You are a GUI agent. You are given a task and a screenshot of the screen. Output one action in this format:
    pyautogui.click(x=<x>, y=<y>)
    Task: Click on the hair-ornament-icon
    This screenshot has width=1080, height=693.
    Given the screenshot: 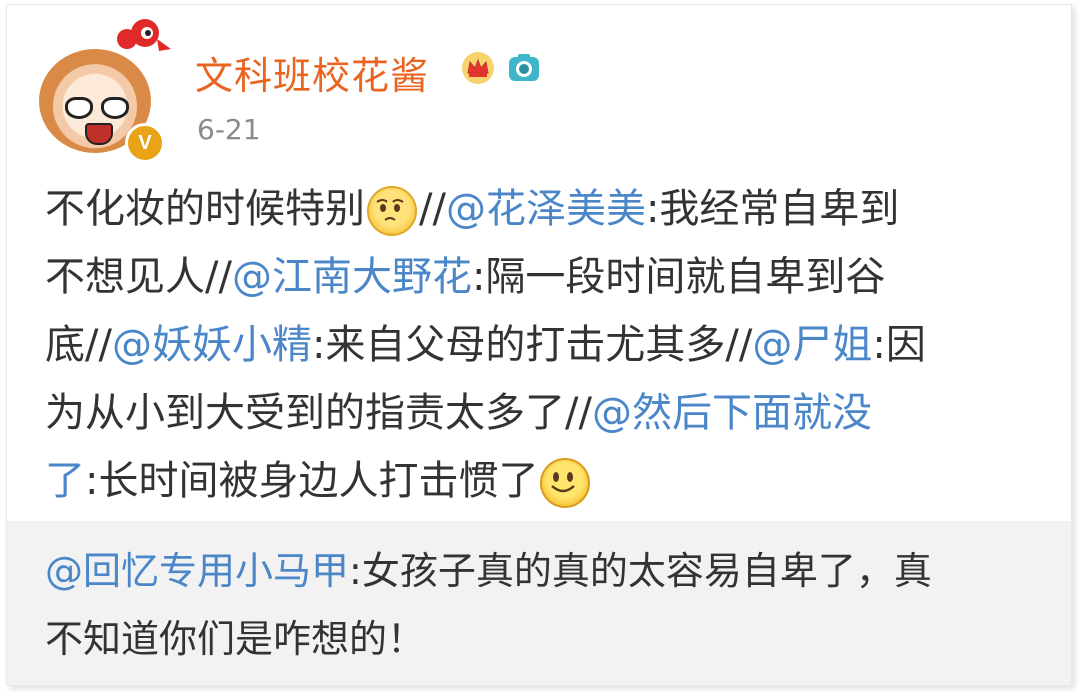 What is the action you would take?
    pyautogui.click(x=144, y=35)
    